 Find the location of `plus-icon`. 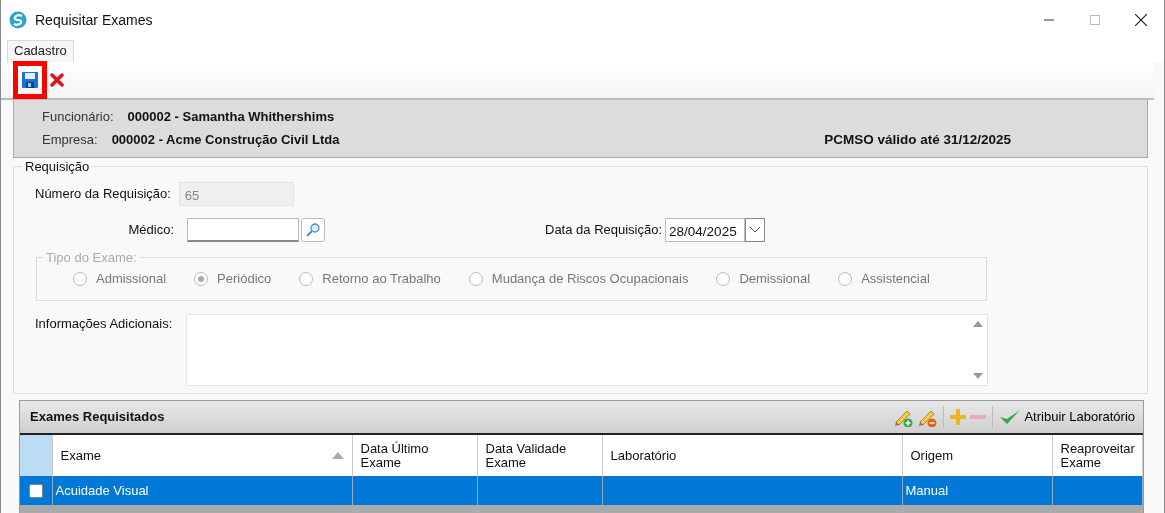

plus-icon is located at coordinates (958, 417).